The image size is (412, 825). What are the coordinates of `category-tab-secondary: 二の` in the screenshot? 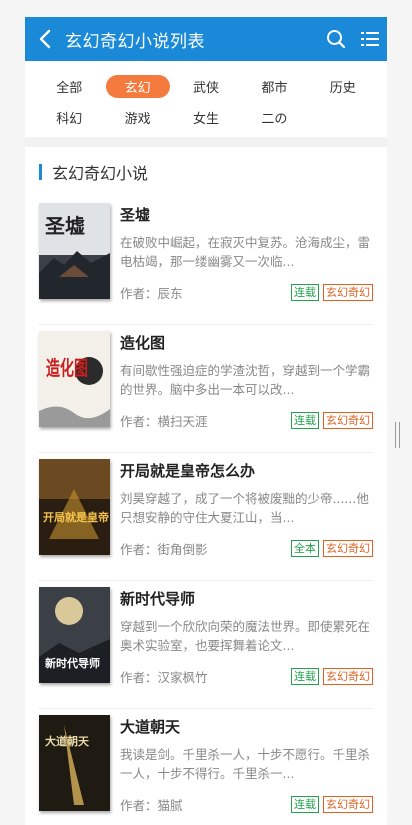 It's located at (274, 117).